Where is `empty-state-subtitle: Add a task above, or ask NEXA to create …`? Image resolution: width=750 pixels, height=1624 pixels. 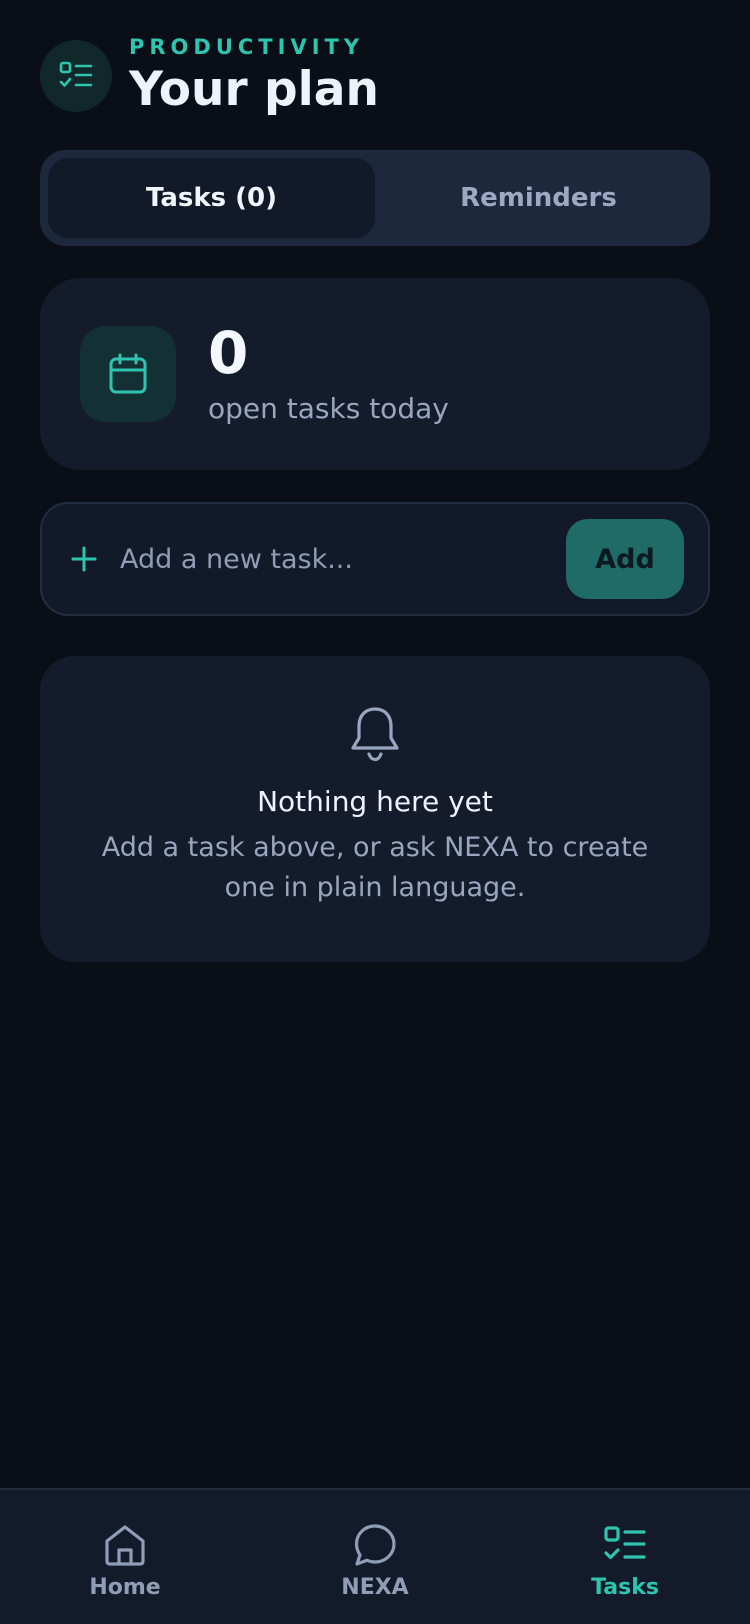 empty-state-subtitle: Add a task above, or ask NEXA to create … is located at coordinates (375, 867).